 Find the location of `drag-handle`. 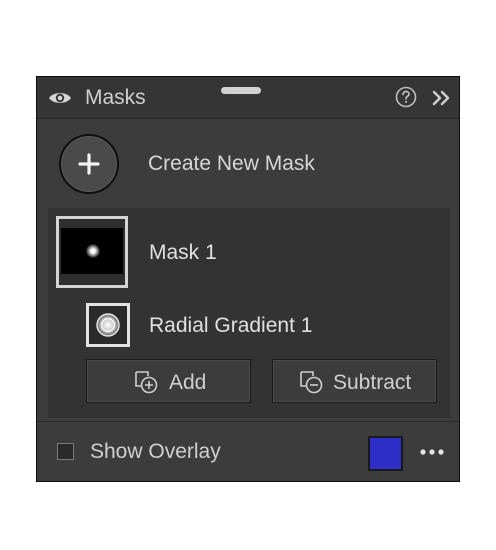

drag-handle is located at coordinates (241, 90).